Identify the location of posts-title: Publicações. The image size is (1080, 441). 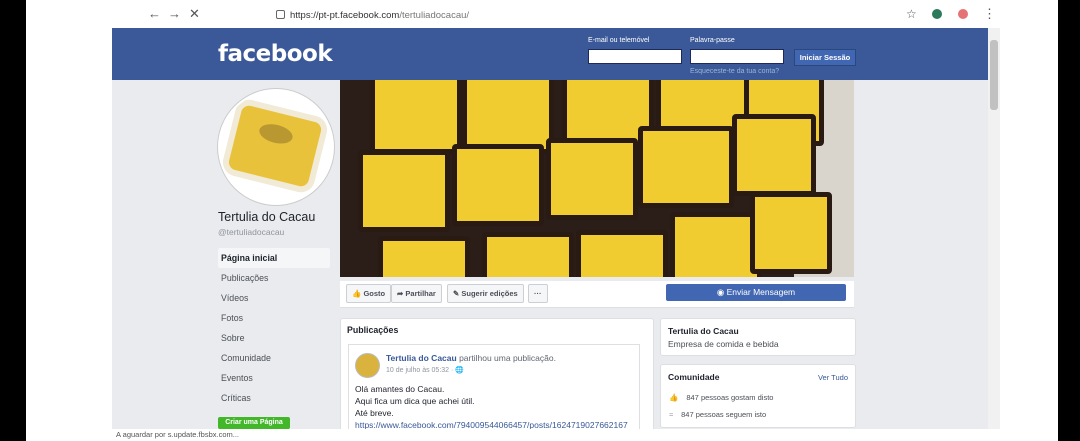
(373, 330).